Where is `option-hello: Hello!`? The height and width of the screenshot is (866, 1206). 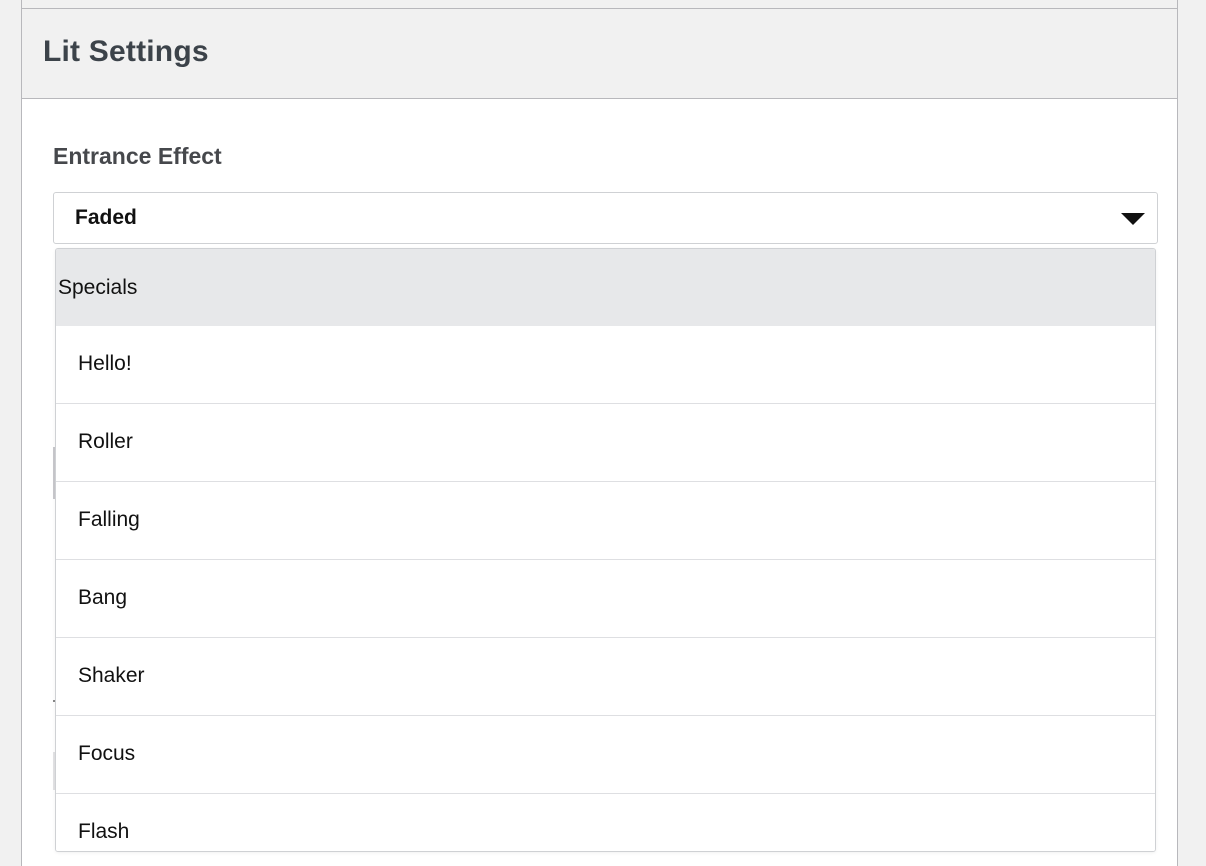 option-hello: Hello! is located at coordinates (605, 365).